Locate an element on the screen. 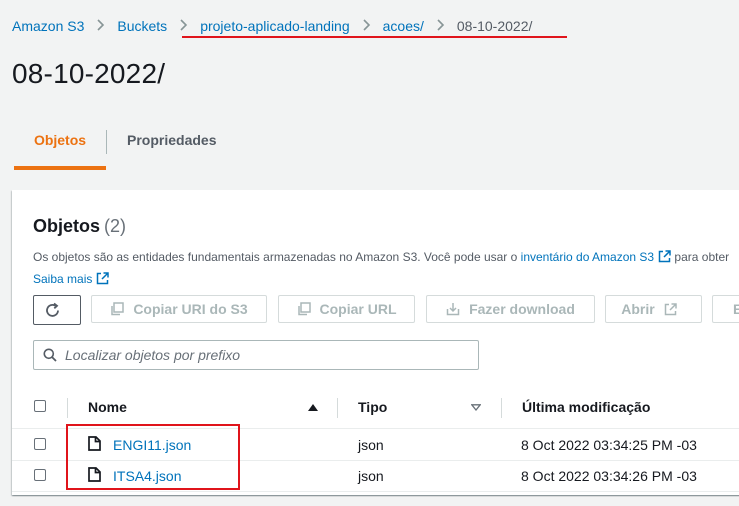 Image resolution: width=739 pixels, height=506 pixels. file-last-modified: 8 Oct 2022 03:34:25 PM -03 is located at coordinates (609, 445).